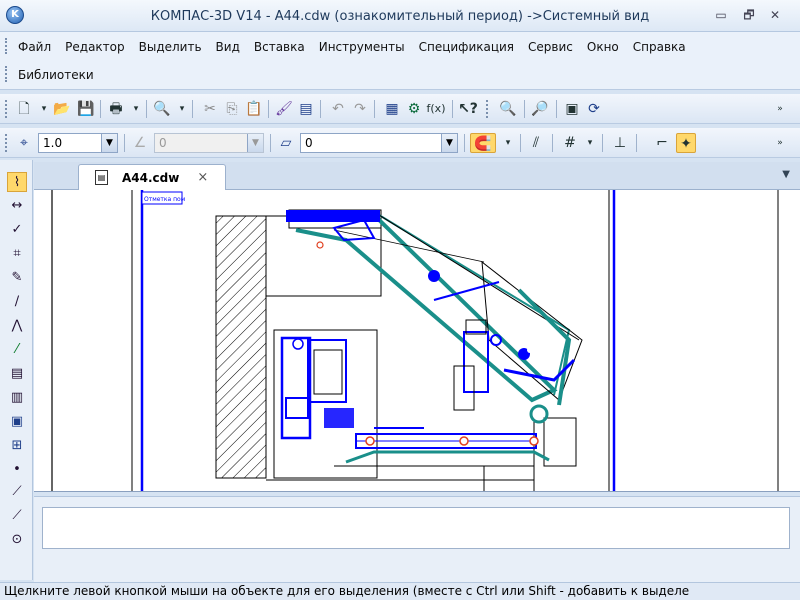 The height and width of the screenshot is (600, 800). Describe the element at coordinates (34, 47) in the screenshot. I see `menu-file: Файл` at that location.